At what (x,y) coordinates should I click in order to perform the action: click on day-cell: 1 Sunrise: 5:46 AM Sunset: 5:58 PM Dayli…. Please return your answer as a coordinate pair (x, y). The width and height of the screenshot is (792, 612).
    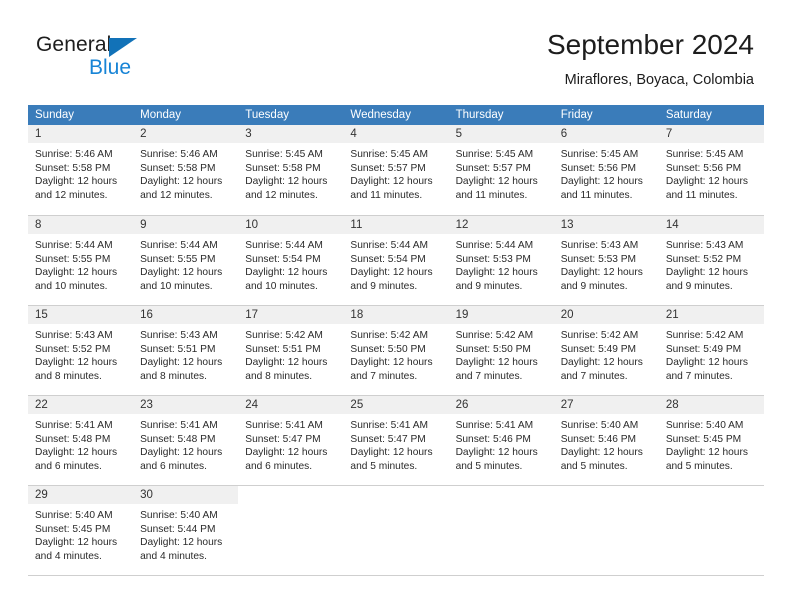
    Looking at the image, I should click on (81, 170).